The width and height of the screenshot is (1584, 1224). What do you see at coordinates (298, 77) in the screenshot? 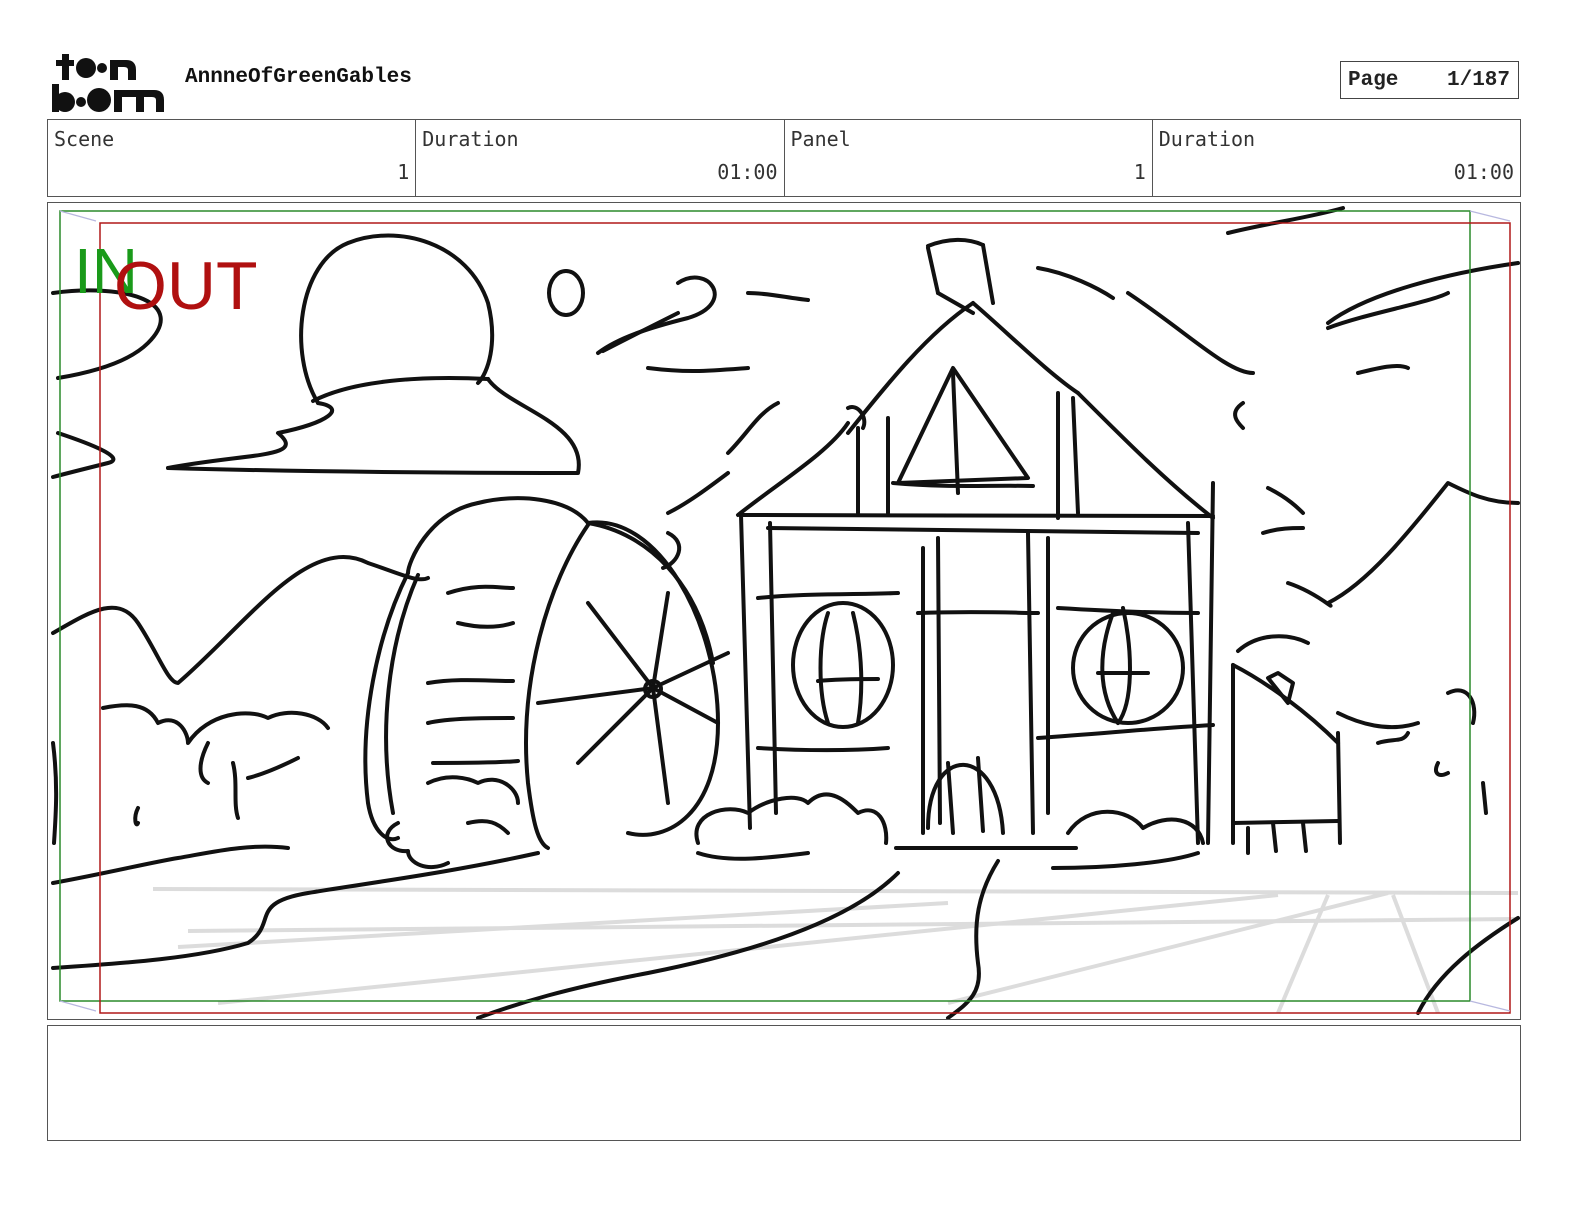
I see `project-title: AnnneOfGreenGables` at bounding box center [298, 77].